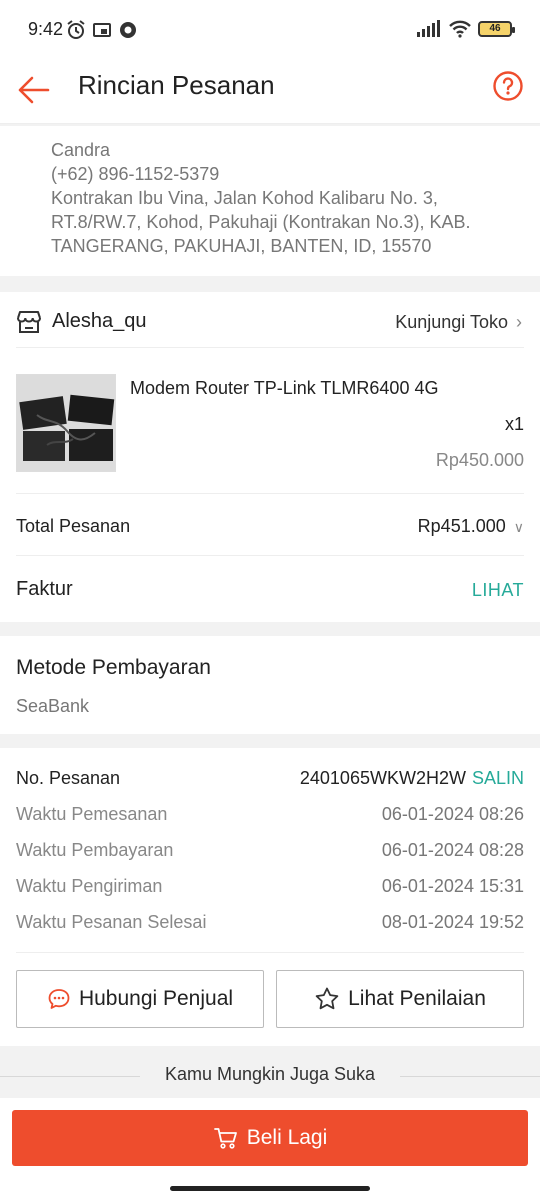  I want to click on home-indicator, so click(270, 1188).